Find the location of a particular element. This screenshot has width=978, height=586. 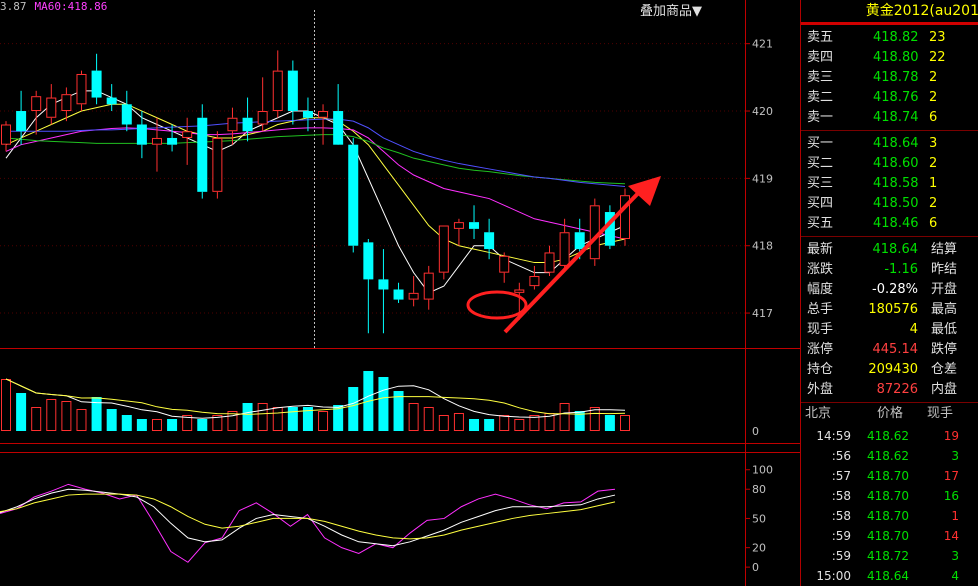

ask-label: 卖四 is located at coordinates (820, 57).